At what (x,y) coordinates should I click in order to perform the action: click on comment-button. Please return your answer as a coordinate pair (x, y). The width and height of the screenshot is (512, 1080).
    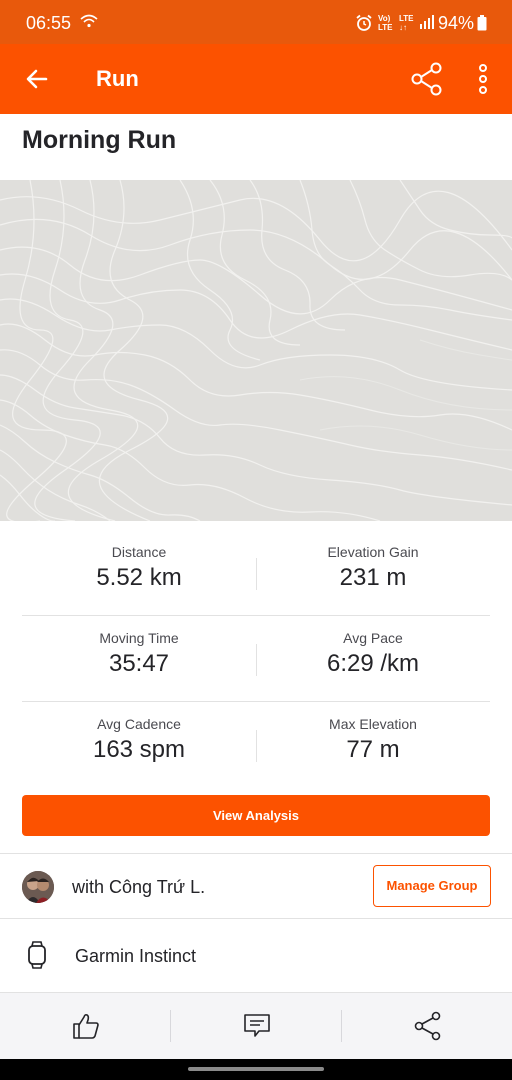
    Looking at the image, I should click on (256, 1026).